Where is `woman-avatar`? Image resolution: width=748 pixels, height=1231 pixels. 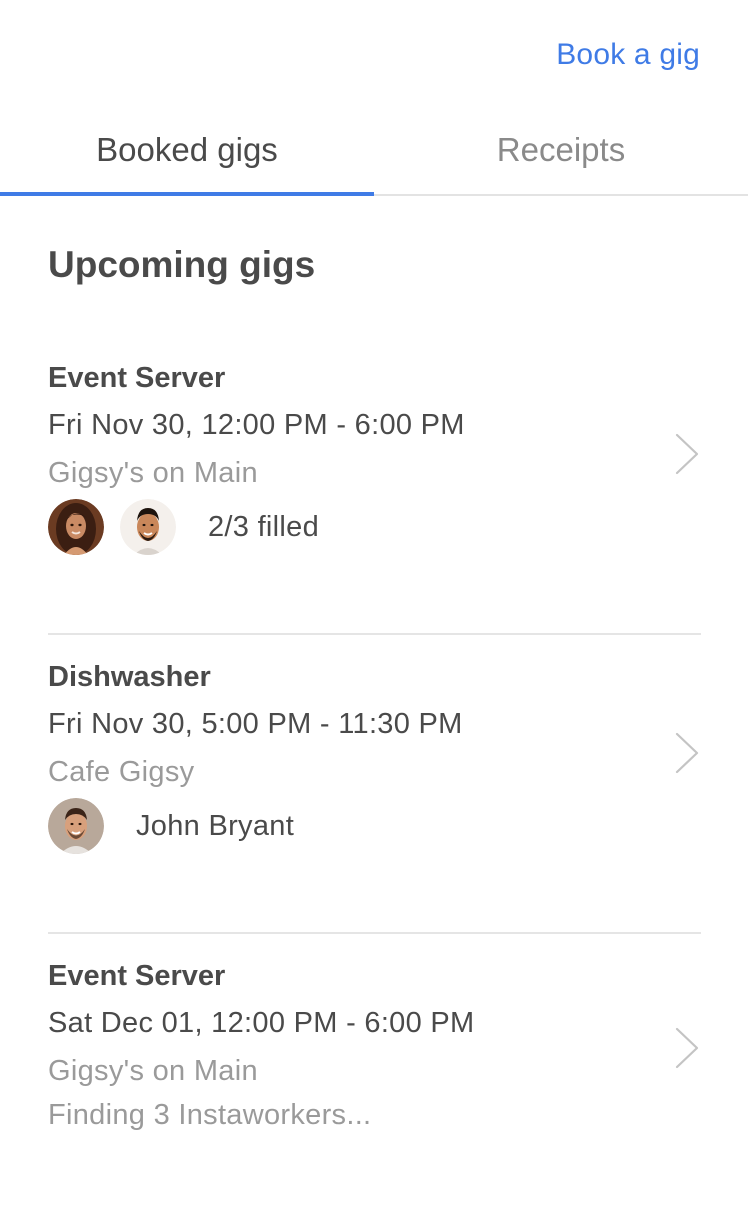 woman-avatar is located at coordinates (76, 527).